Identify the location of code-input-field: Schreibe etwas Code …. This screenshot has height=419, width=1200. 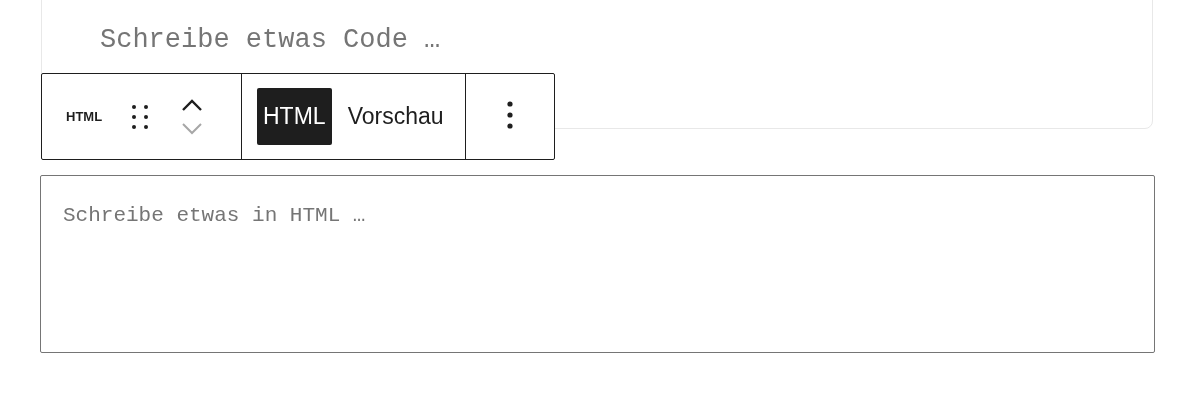
(400, 42).